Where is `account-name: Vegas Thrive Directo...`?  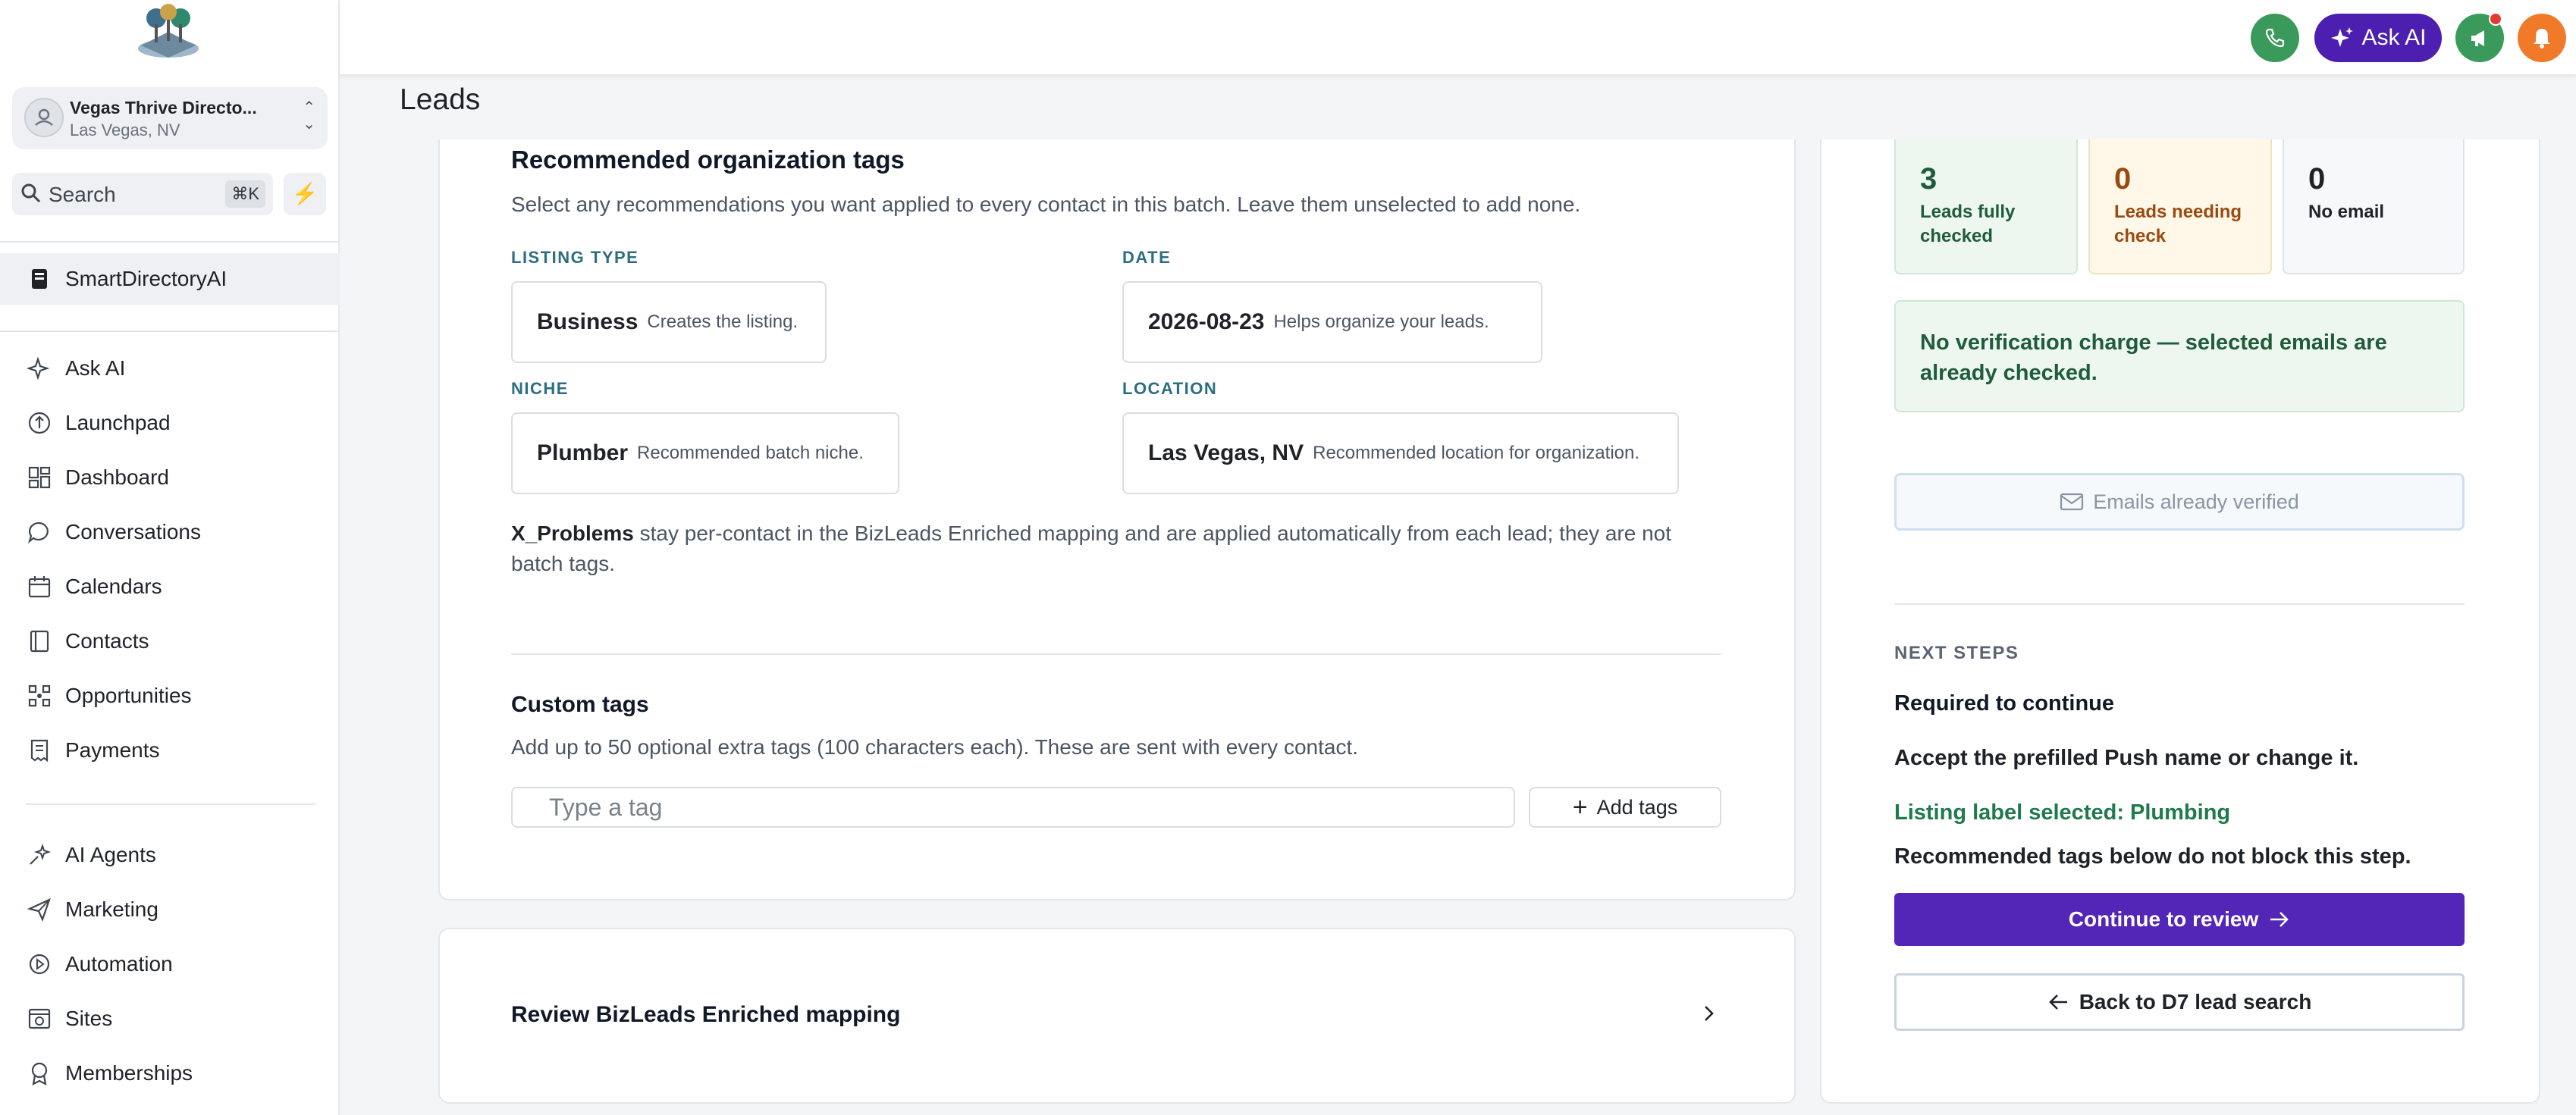 account-name: Vegas Thrive Directo... is located at coordinates (163, 107).